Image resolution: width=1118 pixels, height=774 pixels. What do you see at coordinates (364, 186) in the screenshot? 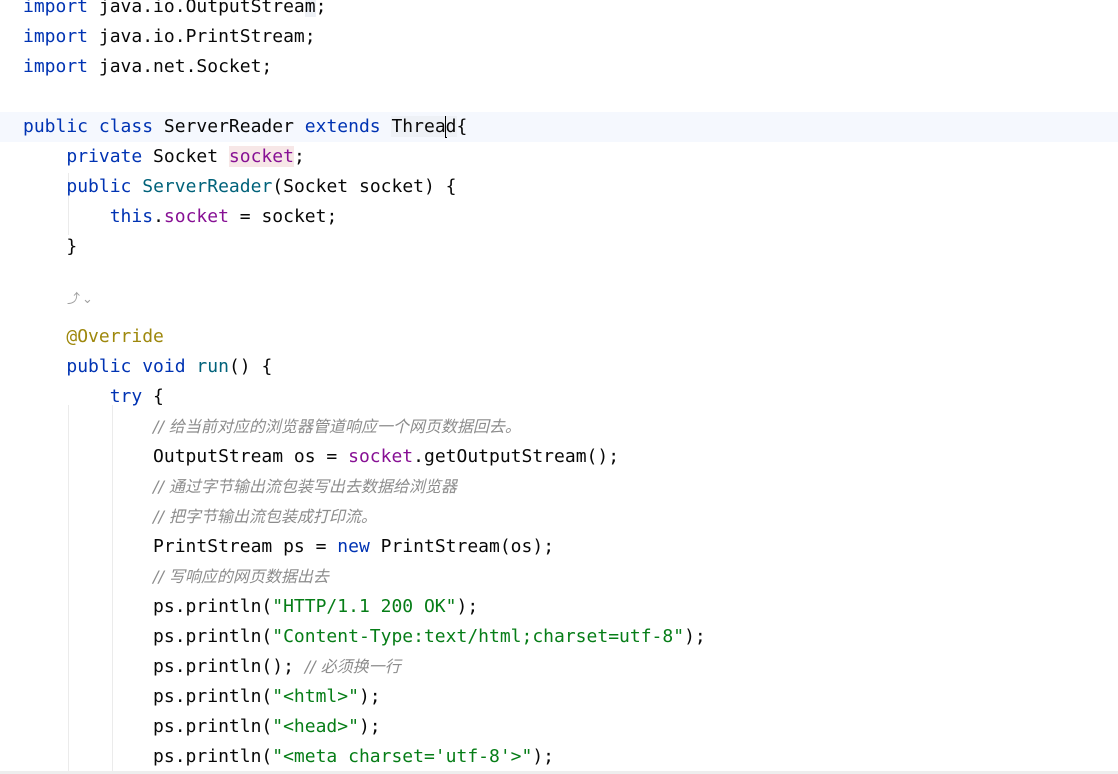
I see `code-token: (Socket socket) {` at bounding box center [364, 186].